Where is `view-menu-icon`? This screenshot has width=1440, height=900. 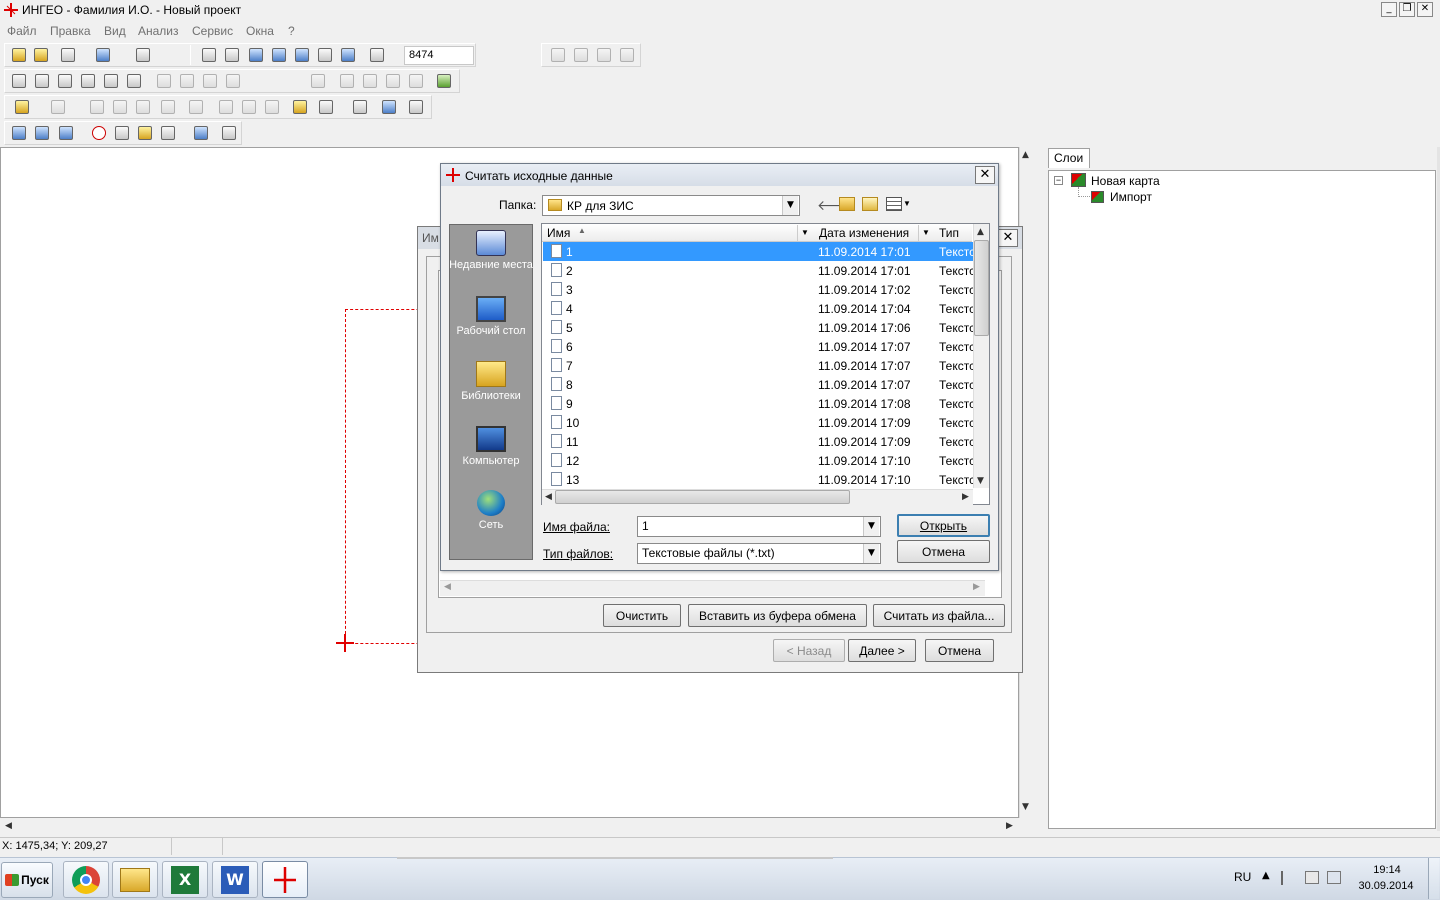 view-menu-icon is located at coordinates (894, 204).